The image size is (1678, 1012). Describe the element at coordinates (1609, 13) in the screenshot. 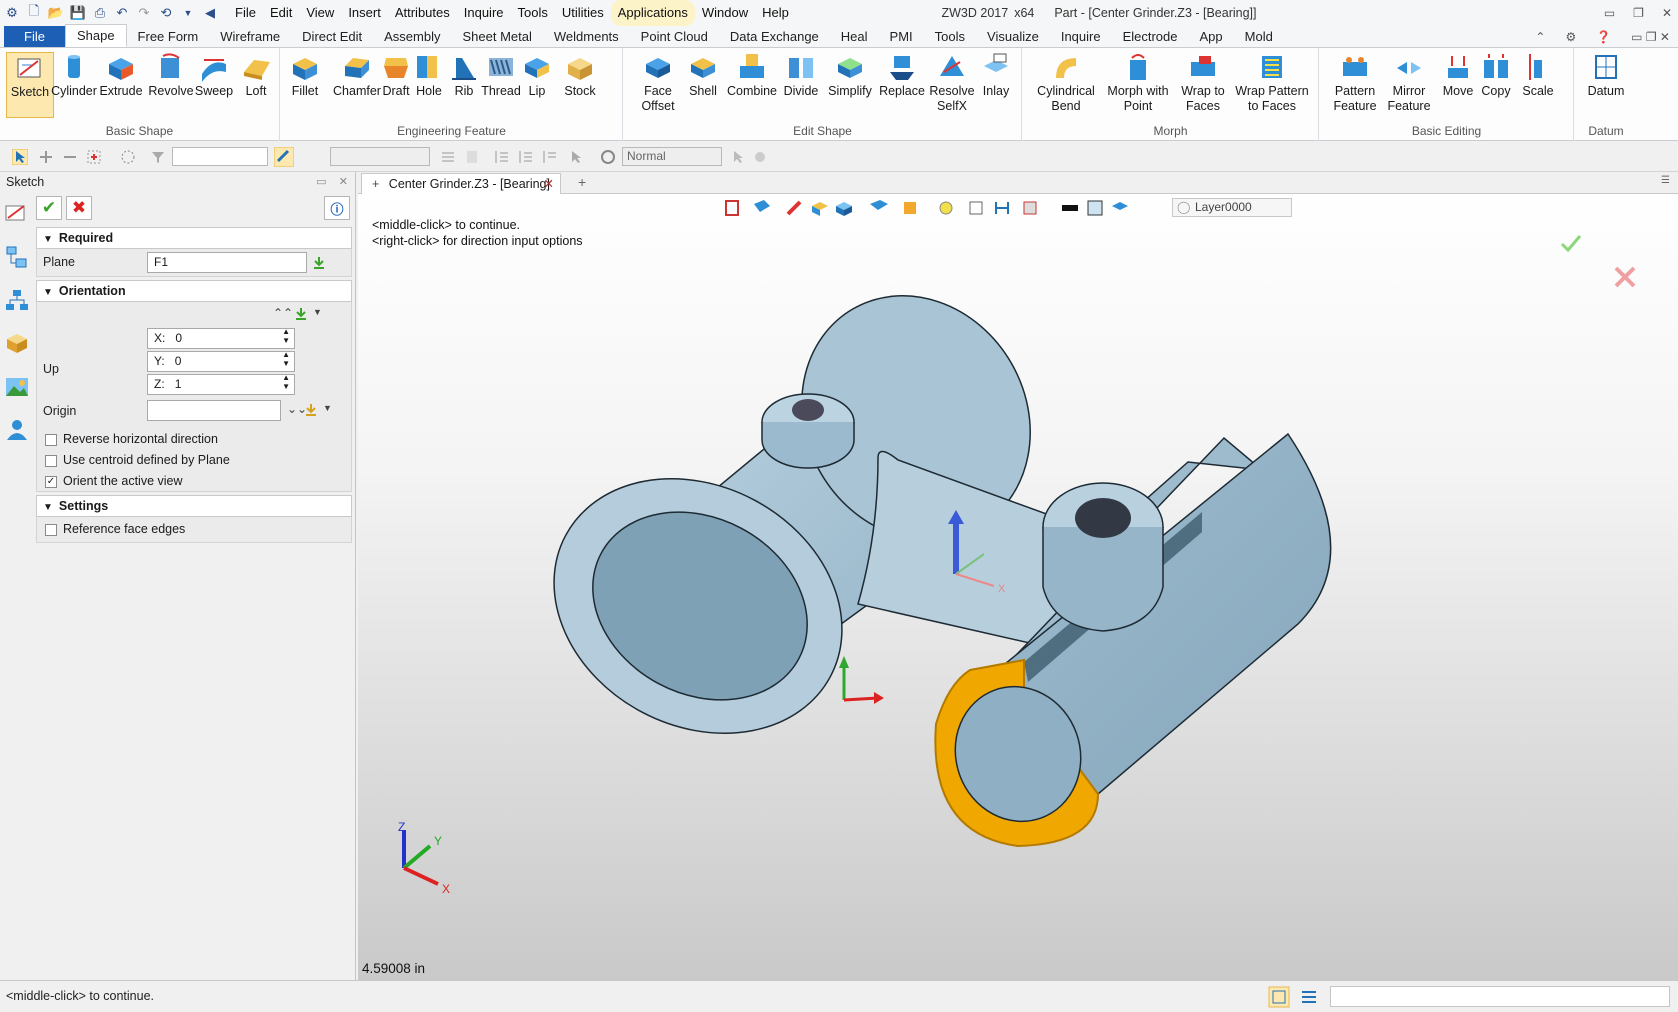

I see `minimize-icon: ▭` at that location.